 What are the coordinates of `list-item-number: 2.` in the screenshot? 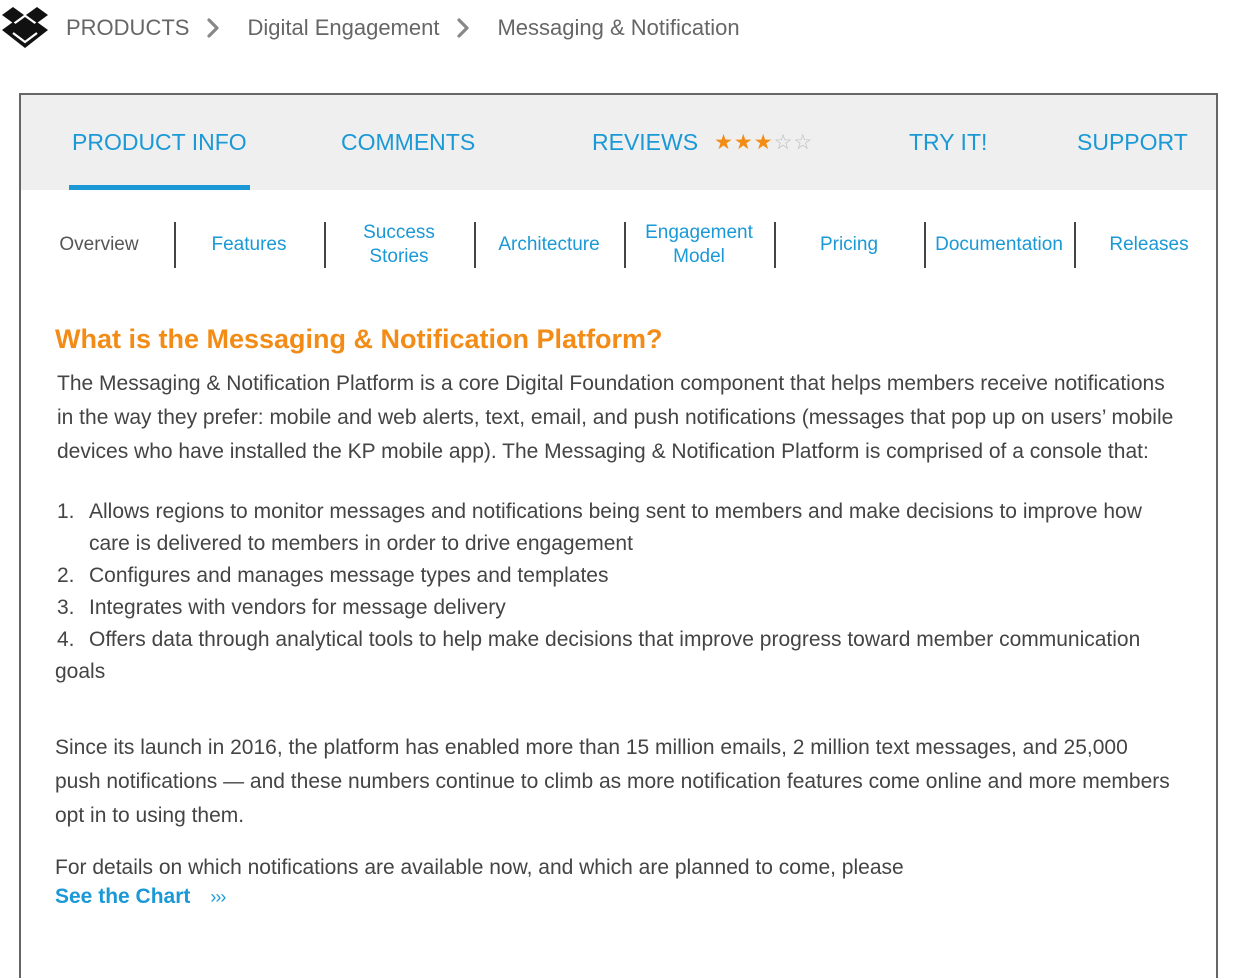 It's located at (66, 575).